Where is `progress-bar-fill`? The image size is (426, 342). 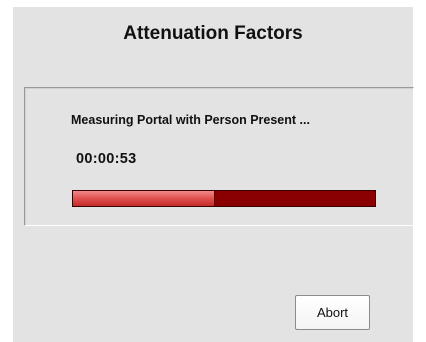 progress-bar-fill is located at coordinates (144, 198).